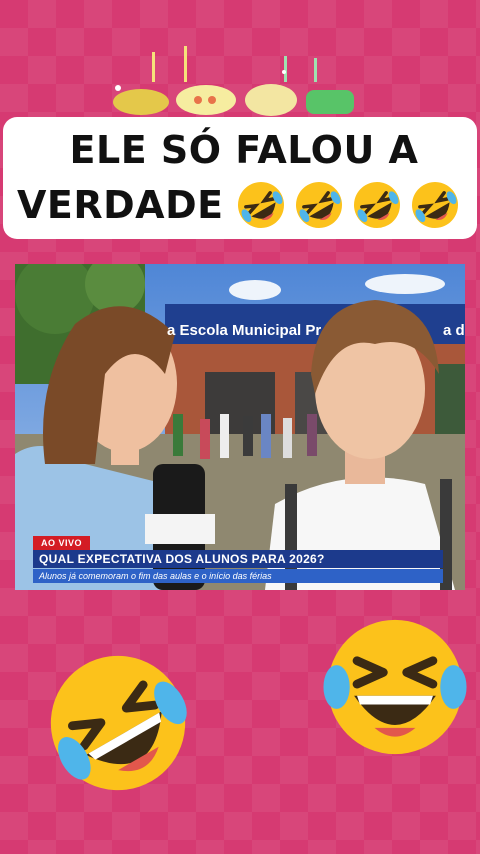  I want to click on laughing-with-tears-emoji-icon, so click(395, 687).